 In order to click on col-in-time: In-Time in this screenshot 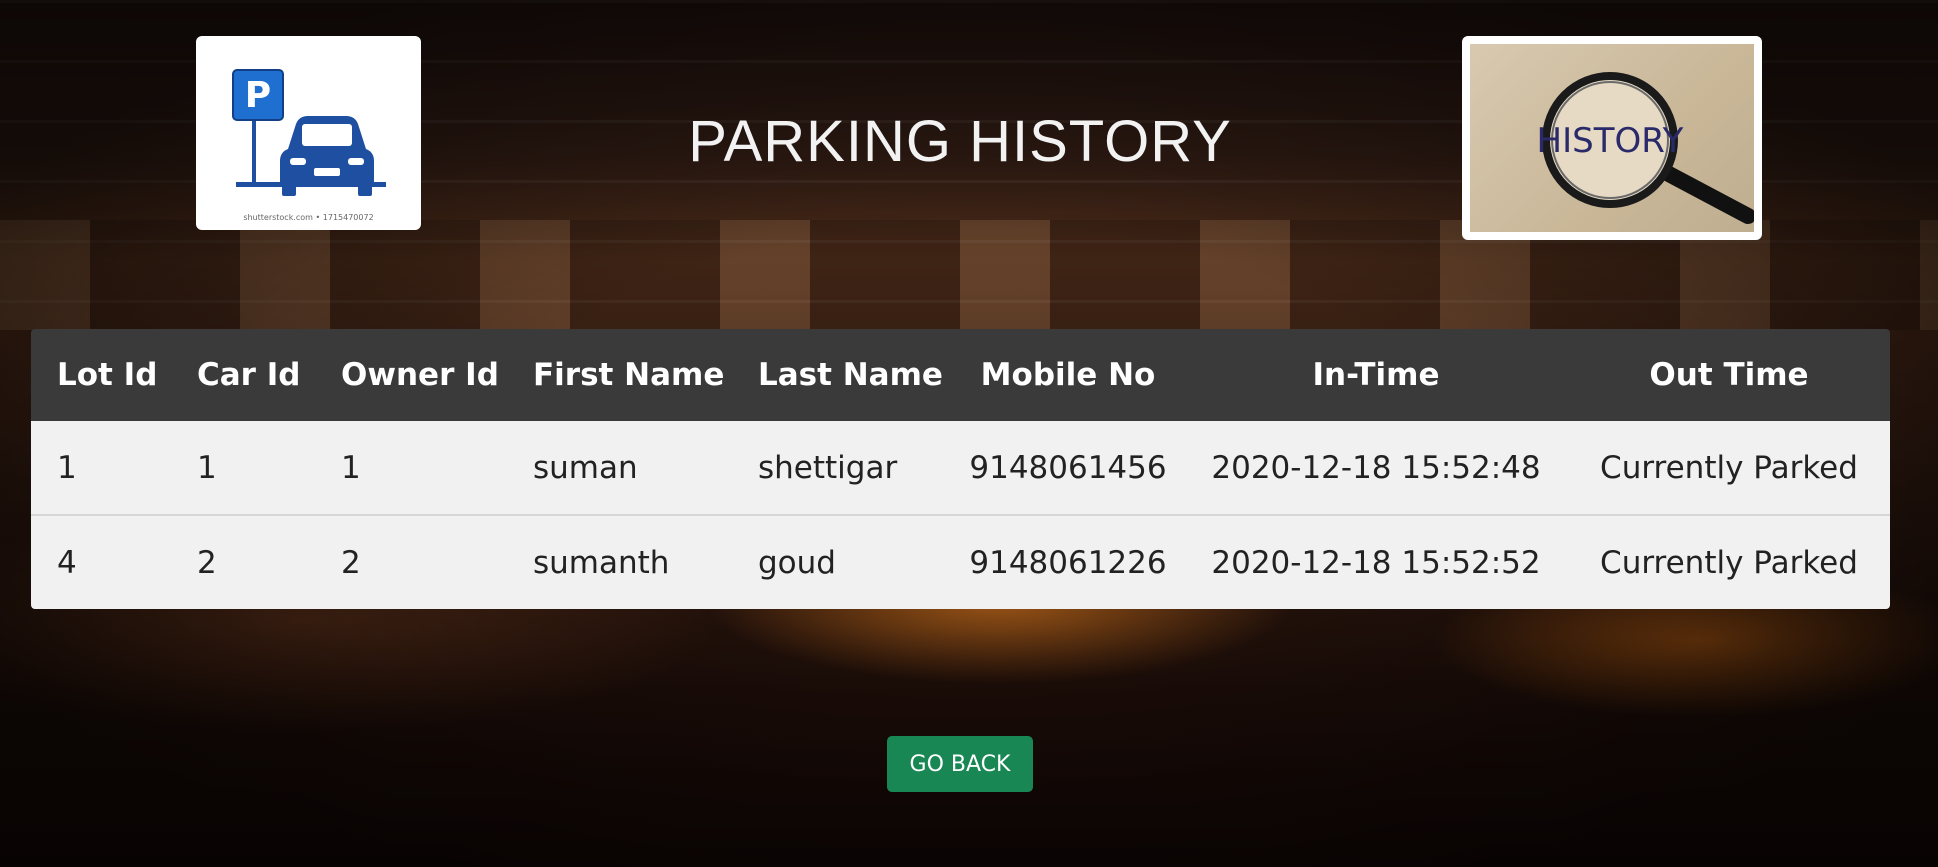, I will do `click(1376, 375)`.